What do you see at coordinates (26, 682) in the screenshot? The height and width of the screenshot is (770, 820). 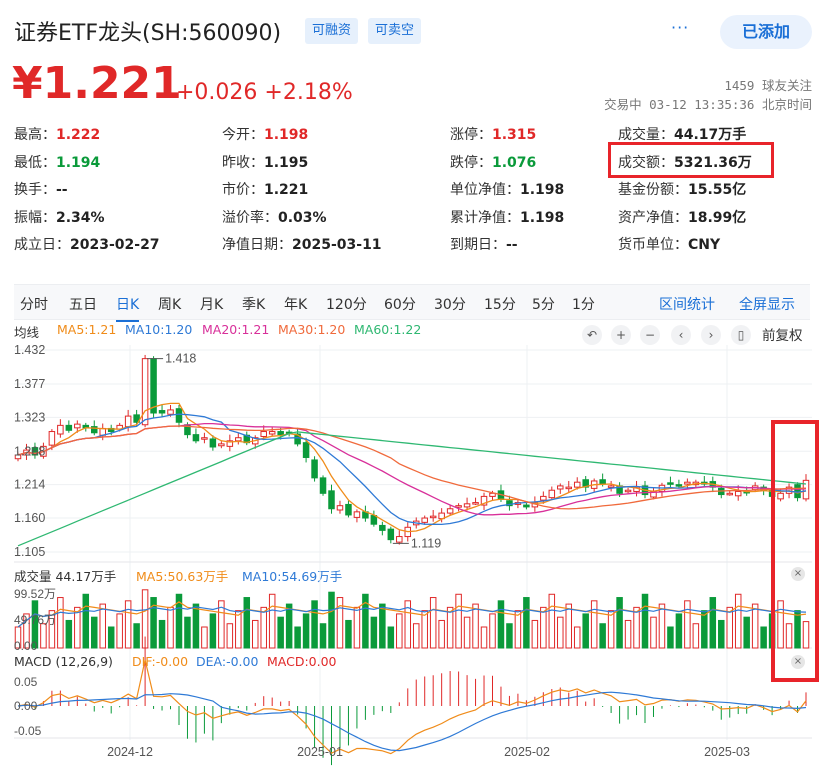 I see `macd-tick-label: 0.05` at bounding box center [26, 682].